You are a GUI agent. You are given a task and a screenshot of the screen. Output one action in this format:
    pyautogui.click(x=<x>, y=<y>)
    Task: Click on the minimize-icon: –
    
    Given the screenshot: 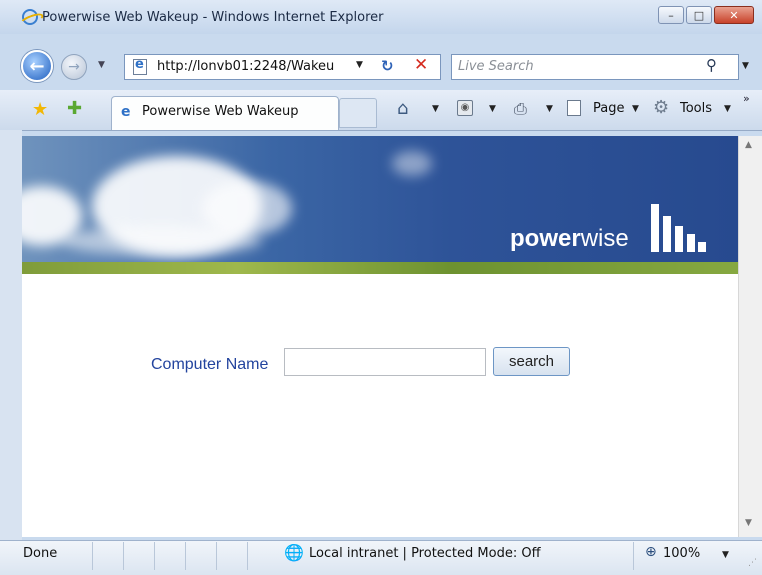 What is the action you would take?
    pyautogui.click(x=671, y=15)
    